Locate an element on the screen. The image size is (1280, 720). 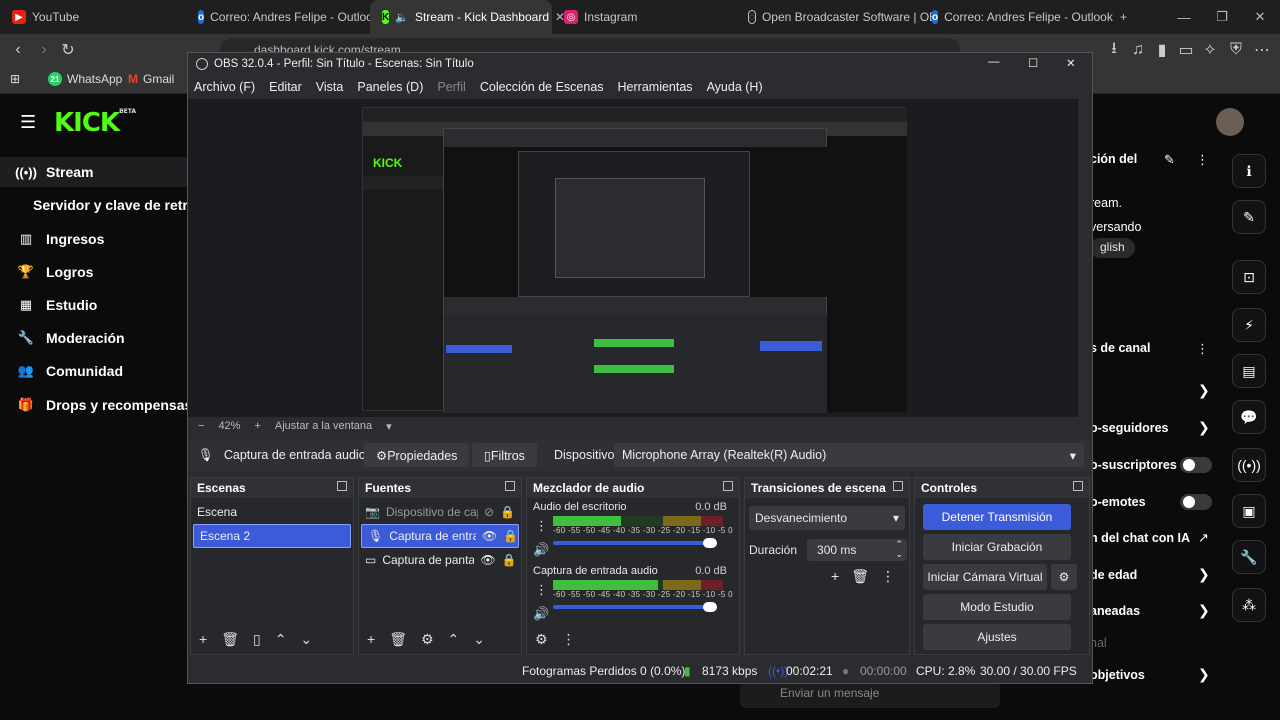
filter-icon: ▯ is located at coordinates (257, 639).